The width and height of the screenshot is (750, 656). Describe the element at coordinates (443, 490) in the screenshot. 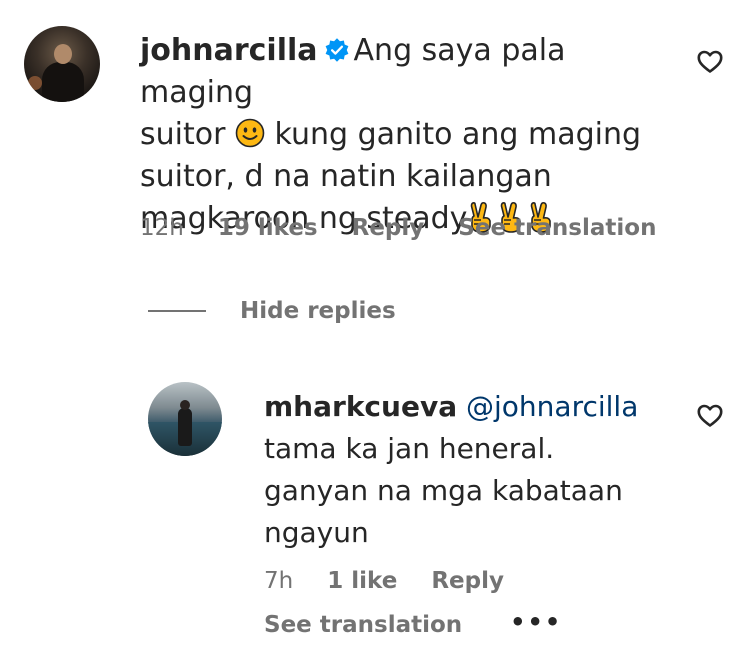

I see `reply-text: ganyan na mga kabataan` at that location.